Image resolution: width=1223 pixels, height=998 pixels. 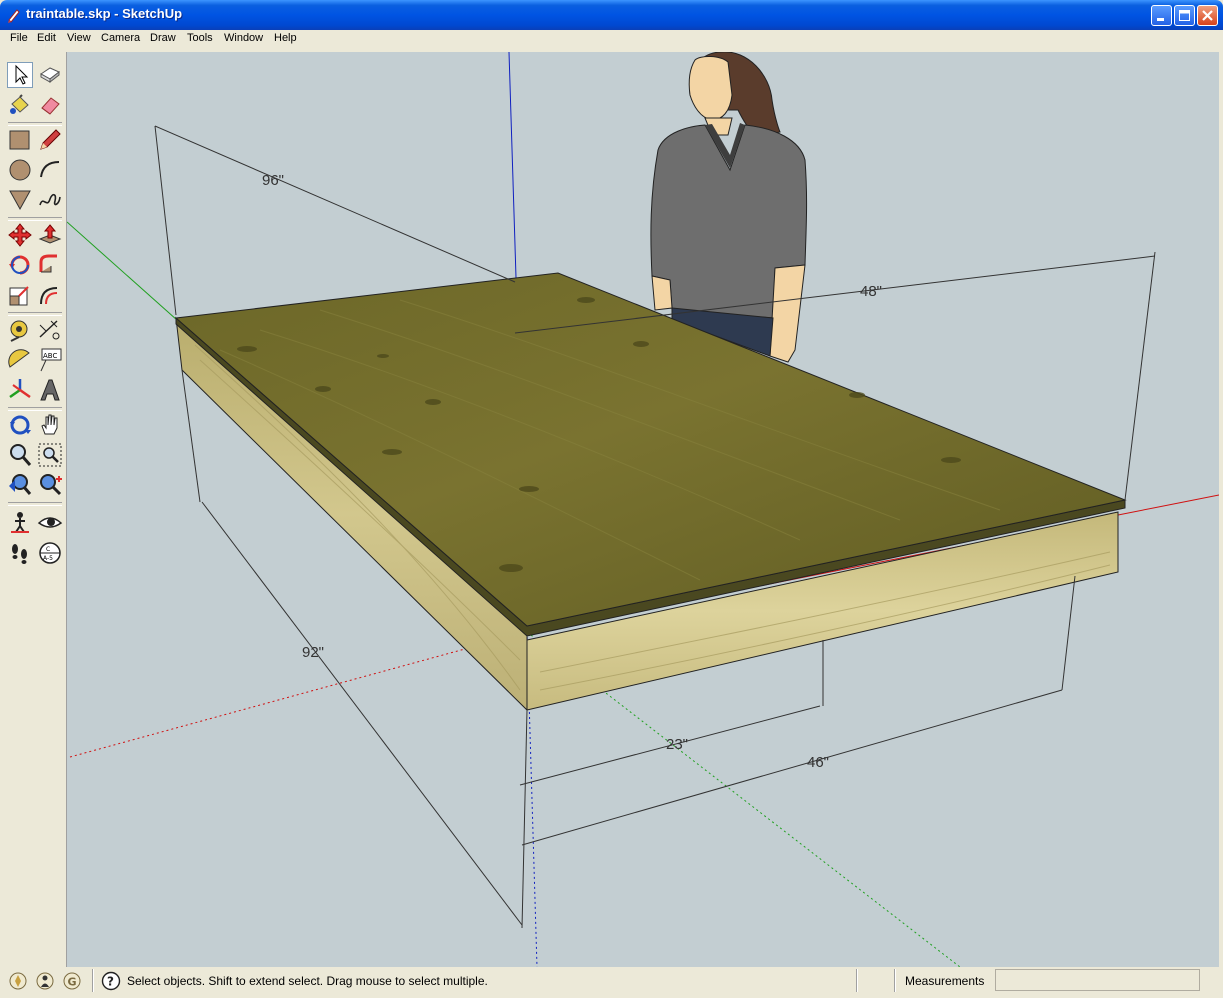 What do you see at coordinates (677, 744) in the screenshot?
I see `dimension-half-front-label: 23"` at bounding box center [677, 744].